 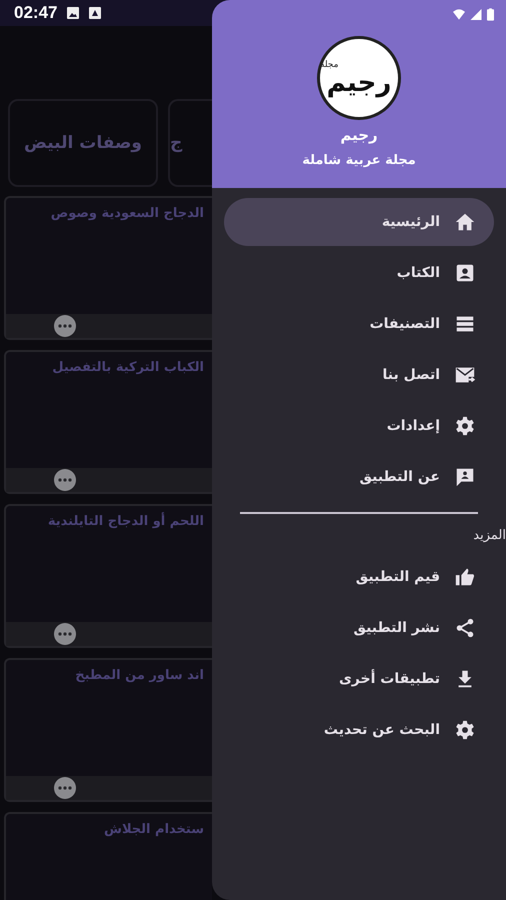 I want to click on recipe-title: ستخدام الجلاش, so click(x=154, y=829).